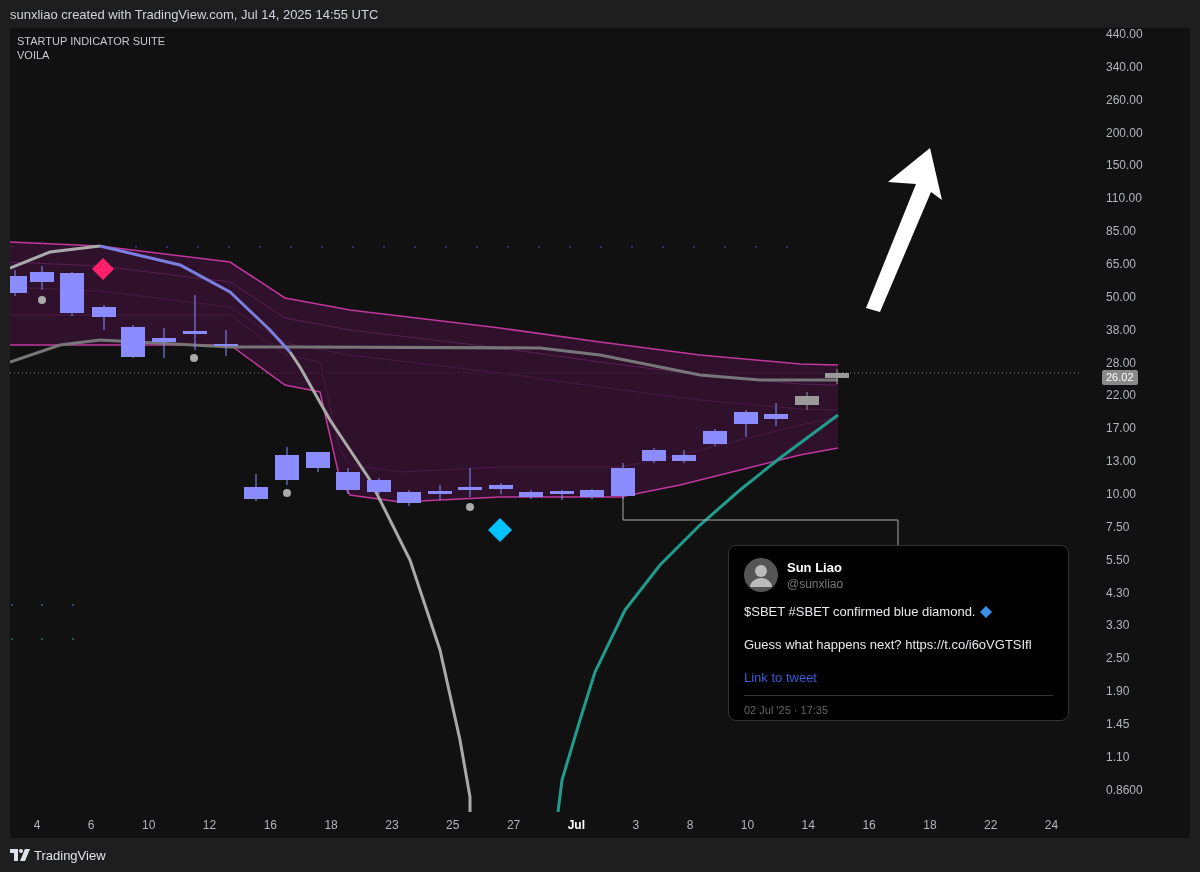  Describe the element at coordinates (1121, 494) in the screenshot. I see `price-label: 10.00` at that location.